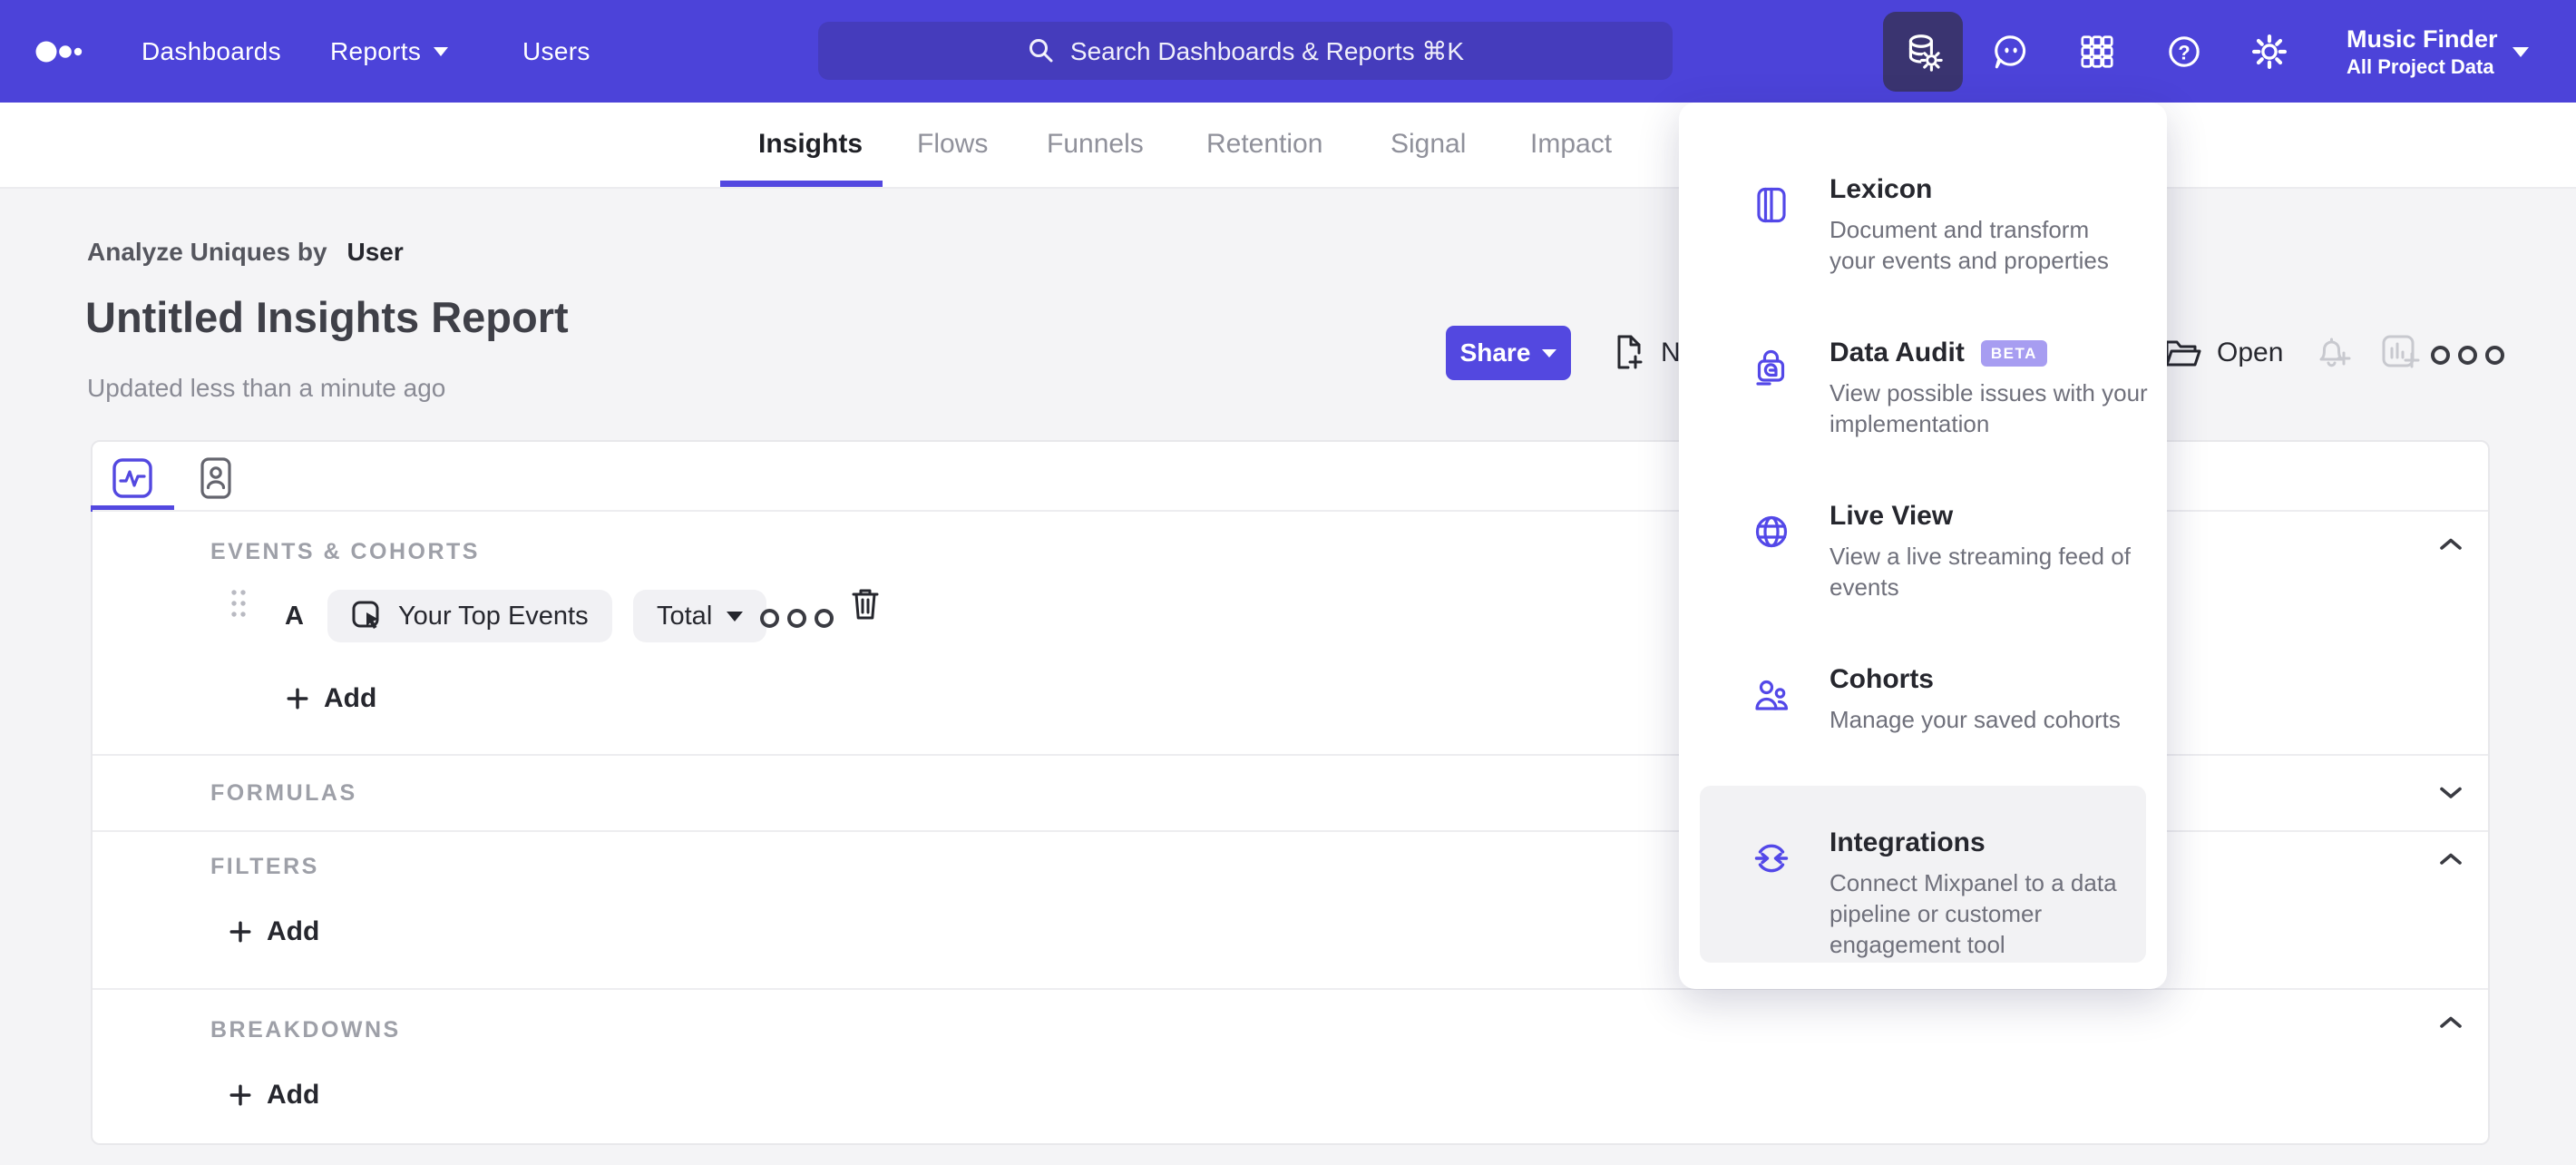 Image resolution: width=2576 pixels, height=1165 pixels. What do you see at coordinates (1549, 352) in the screenshot?
I see `share-caret-icon` at bounding box center [1549, 352].